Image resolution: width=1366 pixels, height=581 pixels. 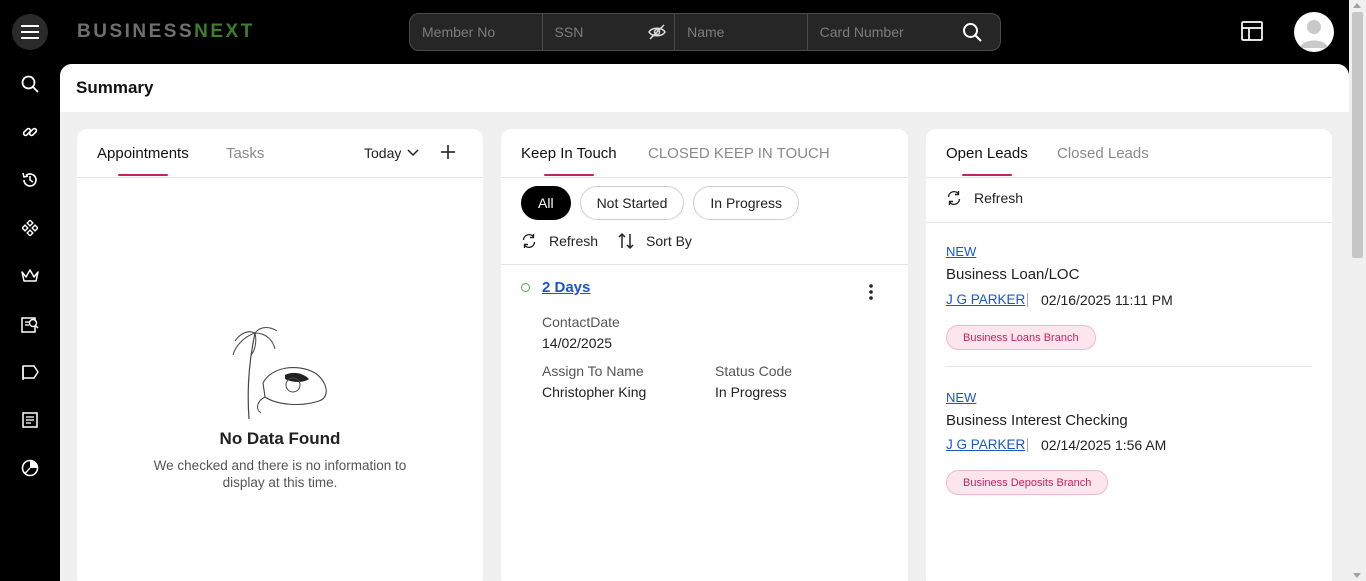 What do you see at coordinates (704, 88) in the screenshot?
I see `summary-header: Summary` at bounding box center [704, 88].